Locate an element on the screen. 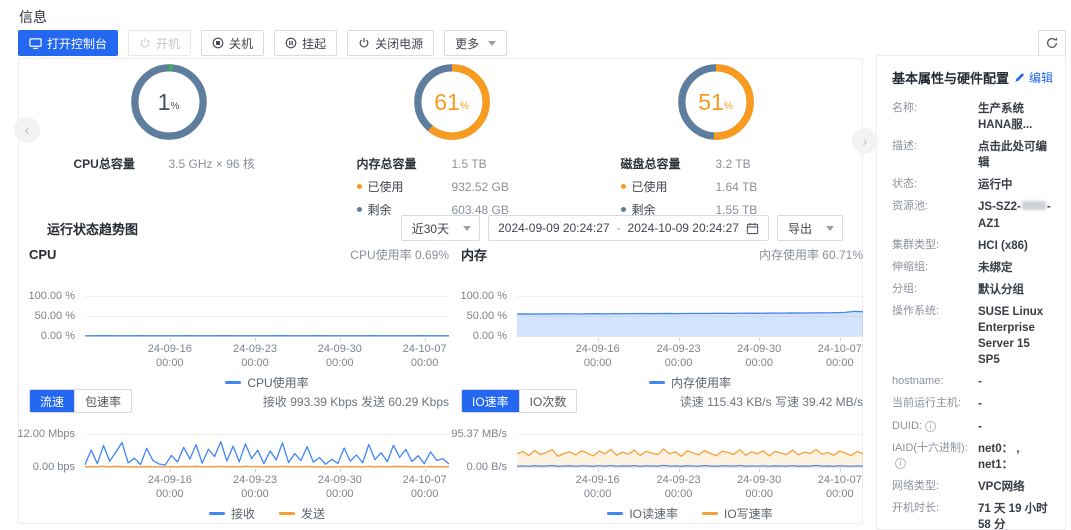 The height and width of the screenshot is (530, 1071). tab-packet-rate: 包速率 is located at coordinates (103, 401).